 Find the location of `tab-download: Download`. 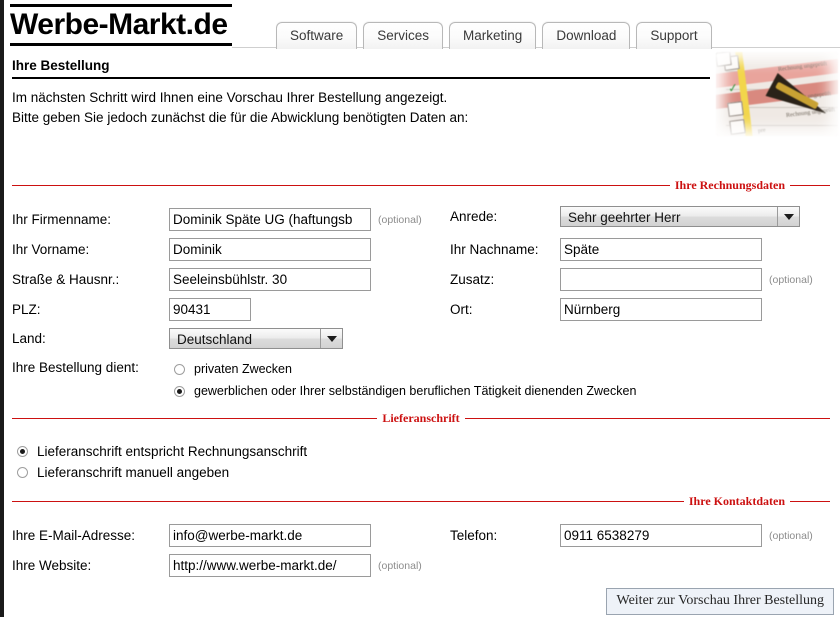

tab-download: Download is located at coordinates (586, 35).